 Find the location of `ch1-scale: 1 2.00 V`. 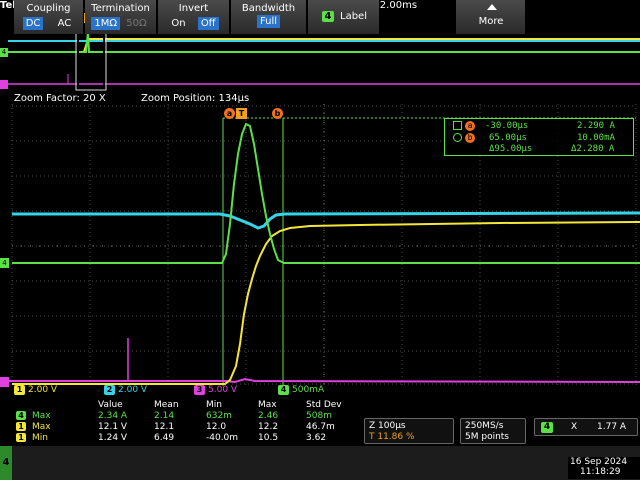

ch1-scale: 1 2.00 V is located at coordinates (54, 390).